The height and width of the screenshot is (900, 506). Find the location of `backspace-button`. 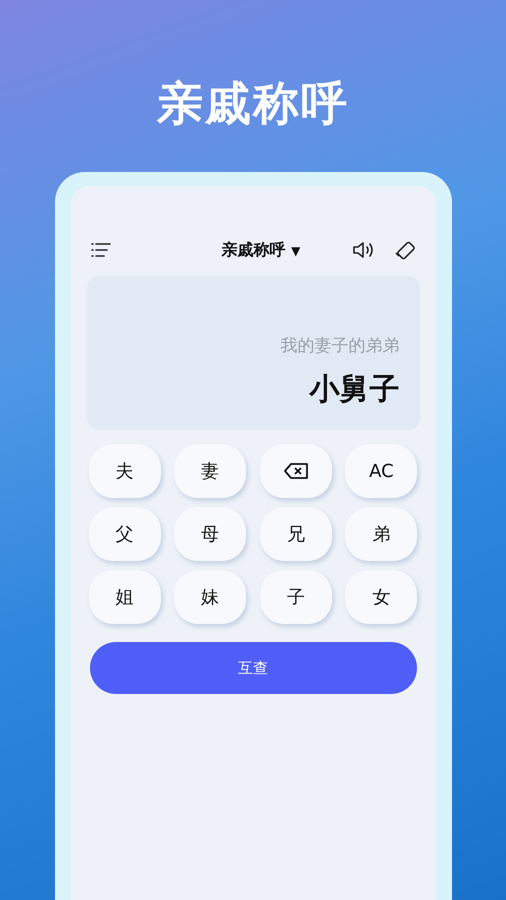

backspace-button is located at coordinates (296, 471).